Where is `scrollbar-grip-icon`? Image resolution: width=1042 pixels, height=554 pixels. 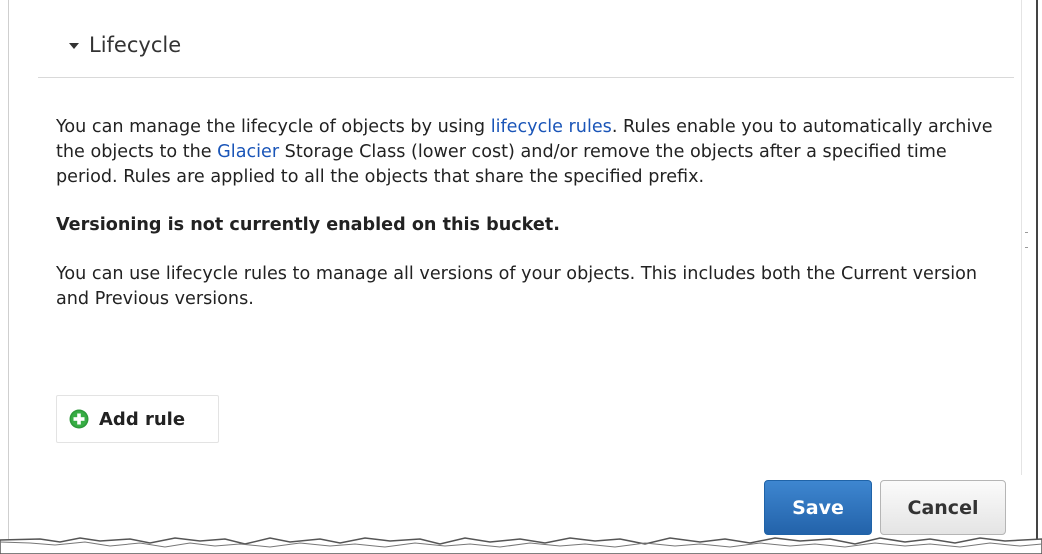
scrollbar-grip-icon is located at coordinates (1026, 240).